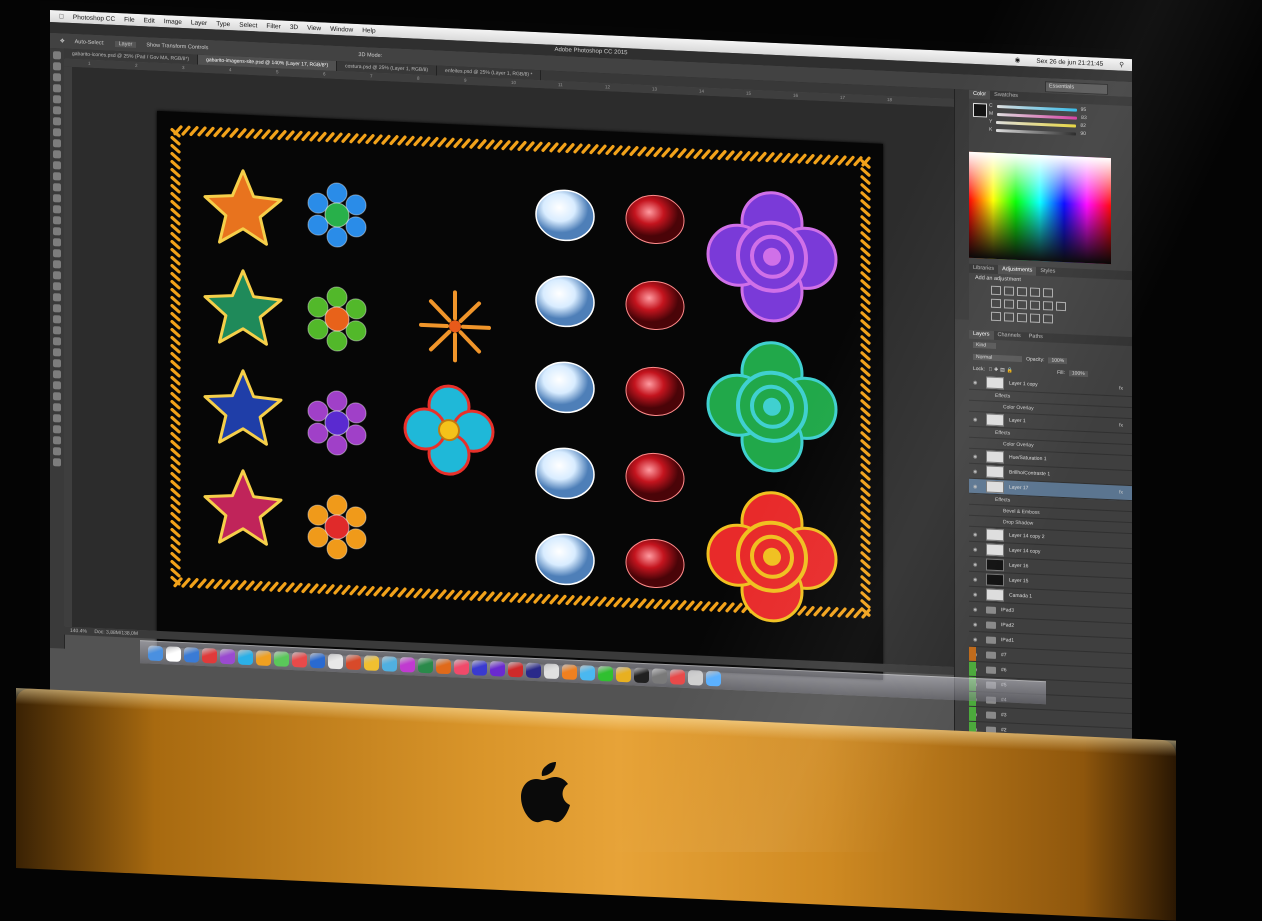  Describe the element at coordinates (1084, 118) in the screenshot. I see `slider-value: 83` at that location.